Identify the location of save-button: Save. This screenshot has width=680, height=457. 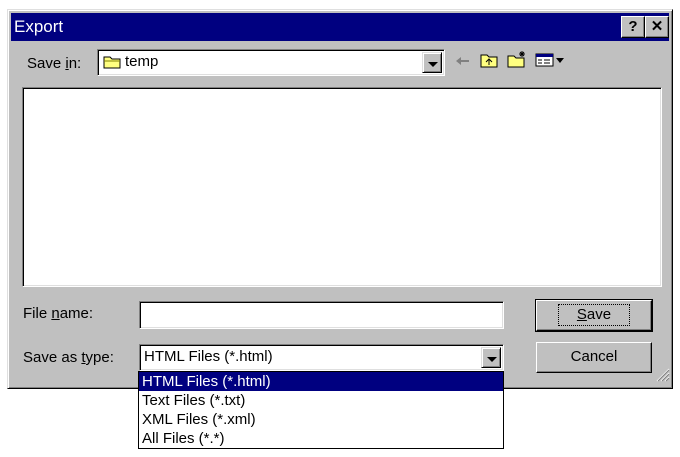
(594, 315).